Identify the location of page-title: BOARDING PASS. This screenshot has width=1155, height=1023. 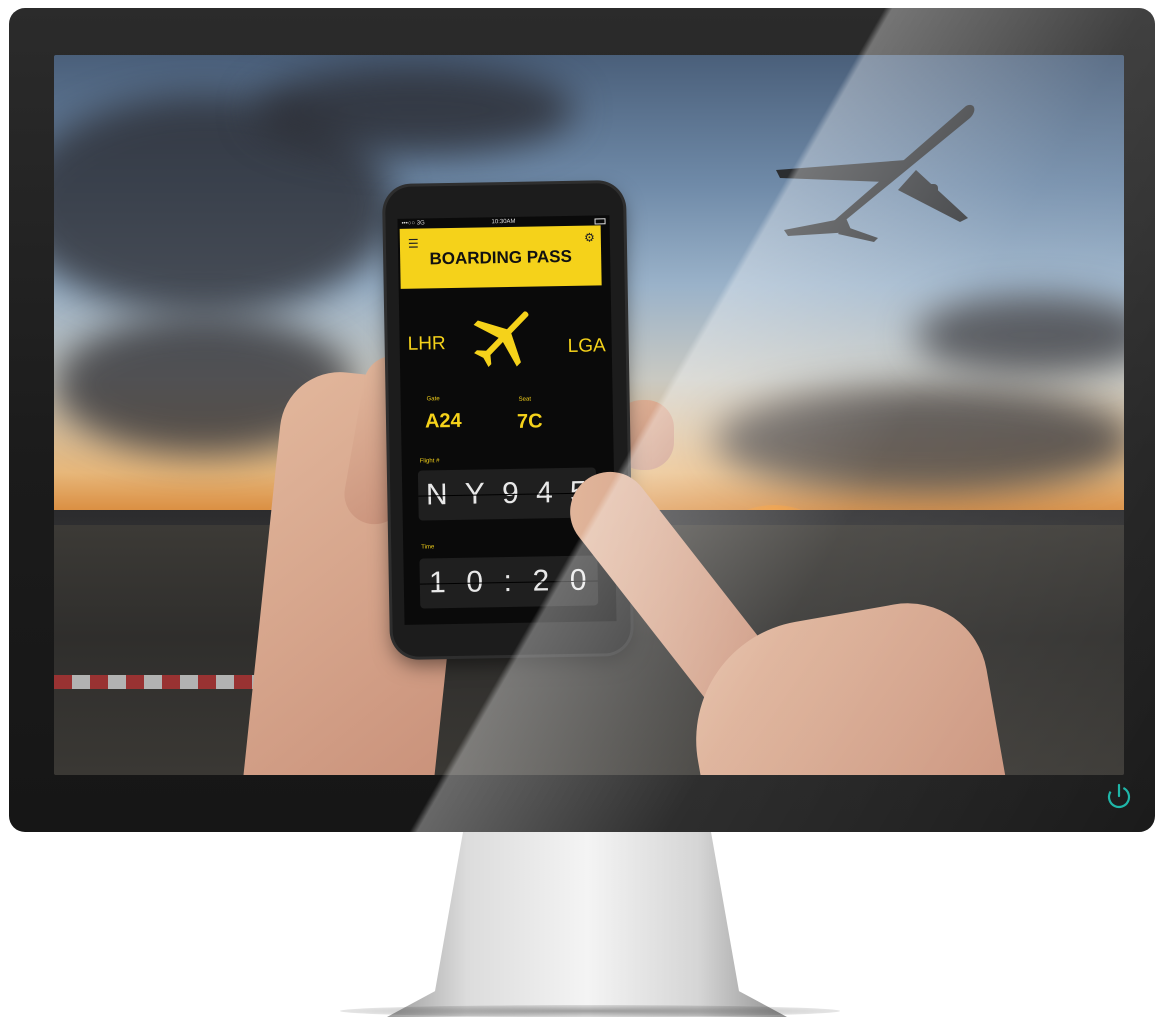
(500, 257).